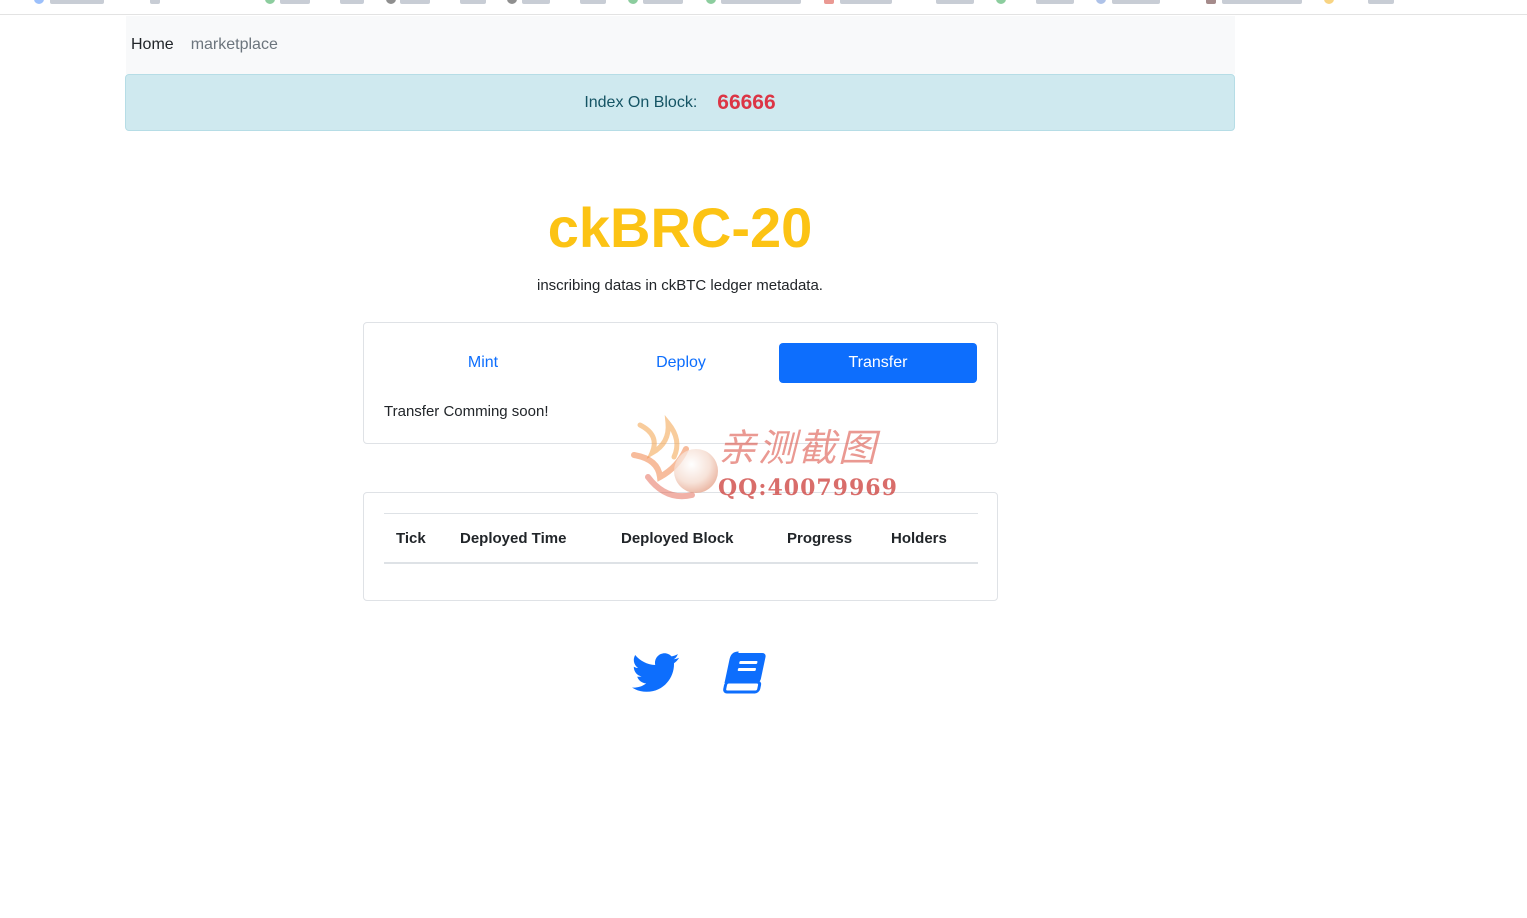 The height and width of the screenshot is (918, 1527). Describe the element at coordinates (928, 538) in the screenshot. I see `column-header-holders: Holders` at that location.